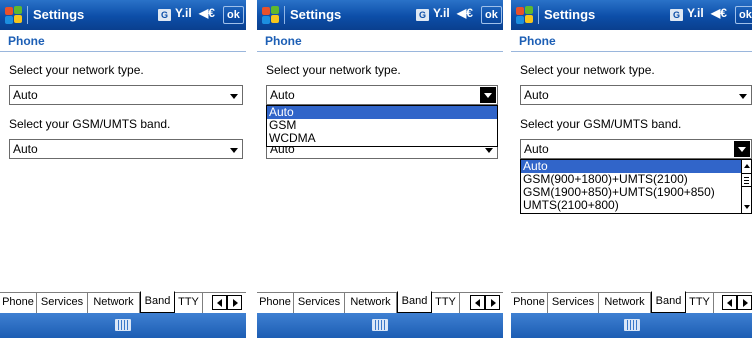 The image size is (752, 338). What do you see at coordinates (747, 207) in the screenshot?
I see `scroll-down-arrow-icon` at bounding box center [747, 207].